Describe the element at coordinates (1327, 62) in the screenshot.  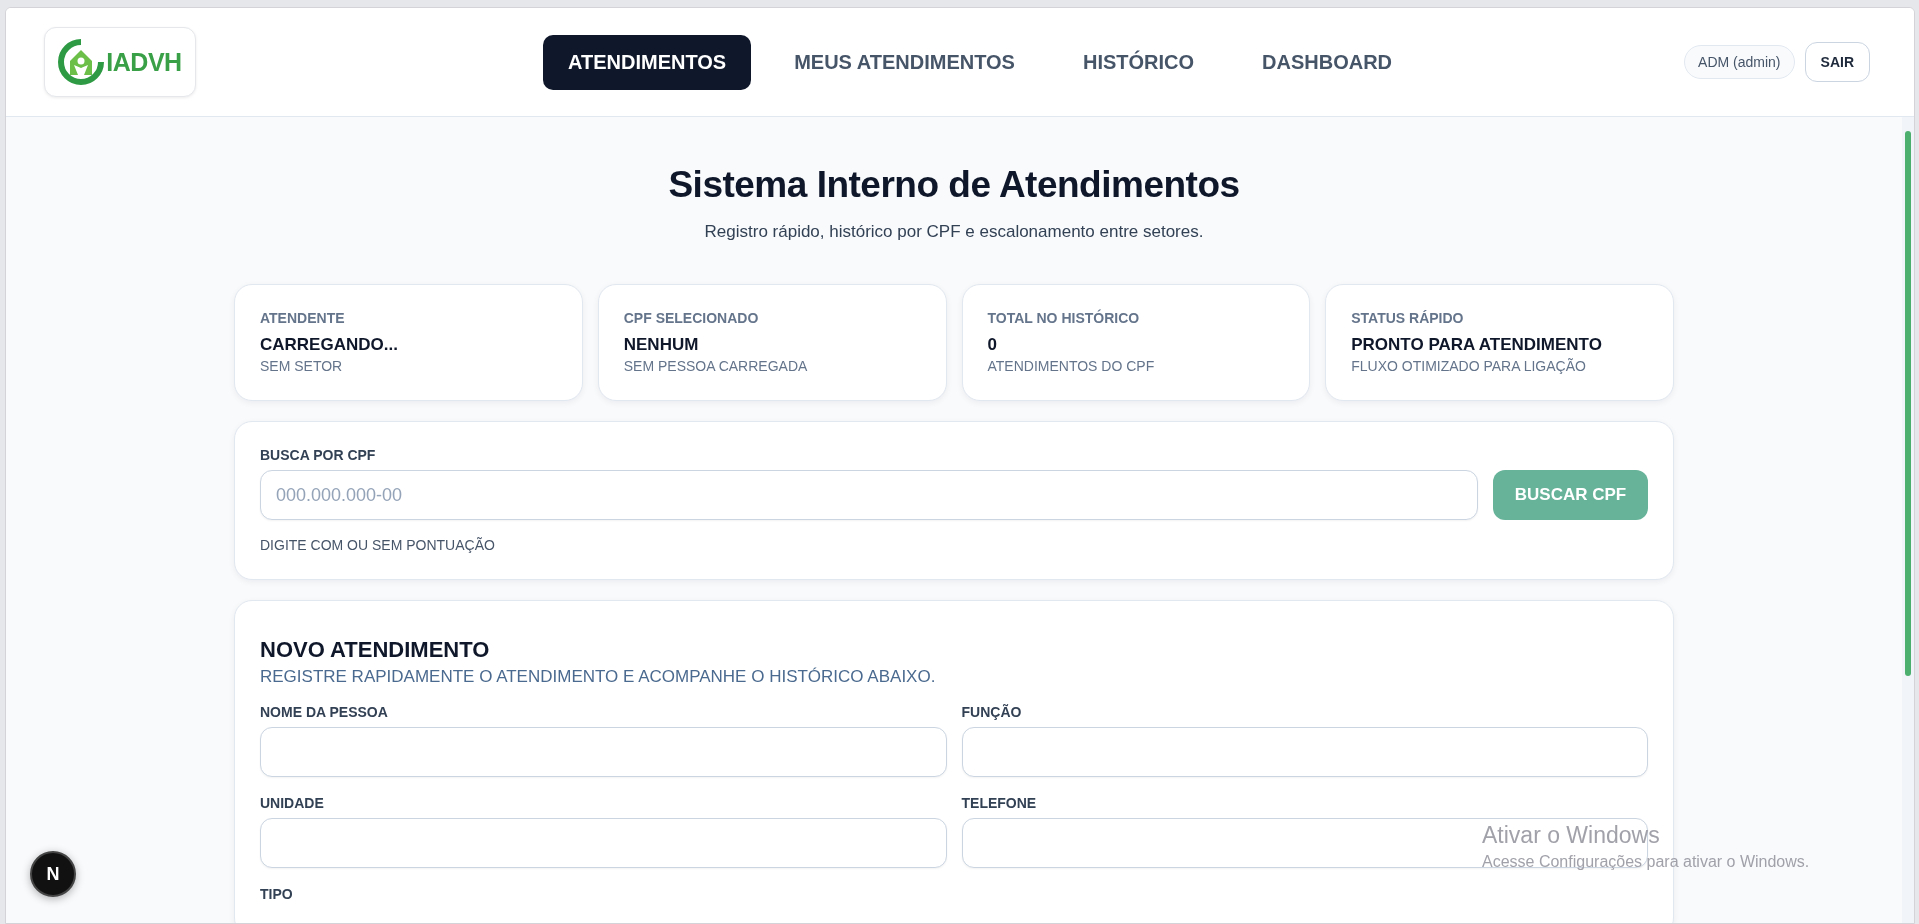
I see `nav-tab: DASHBOARD` at that location.